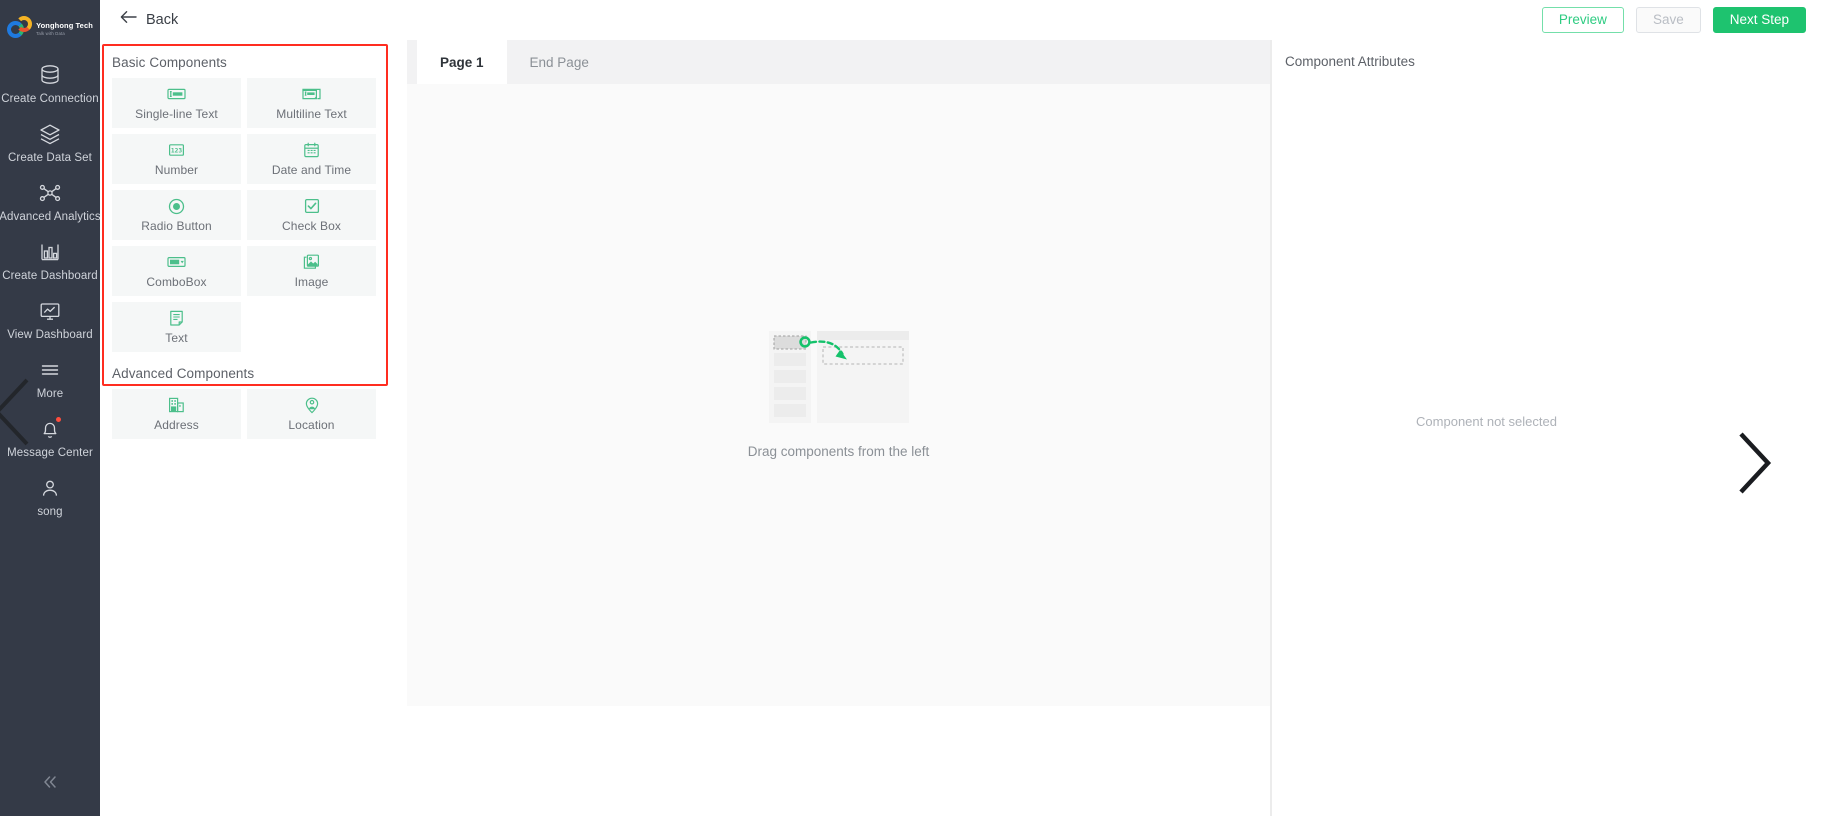  Describe the element at coordinates (1350, 61) in the screenshot. I see `attributes-panel-title: Component Attributes` at that location.